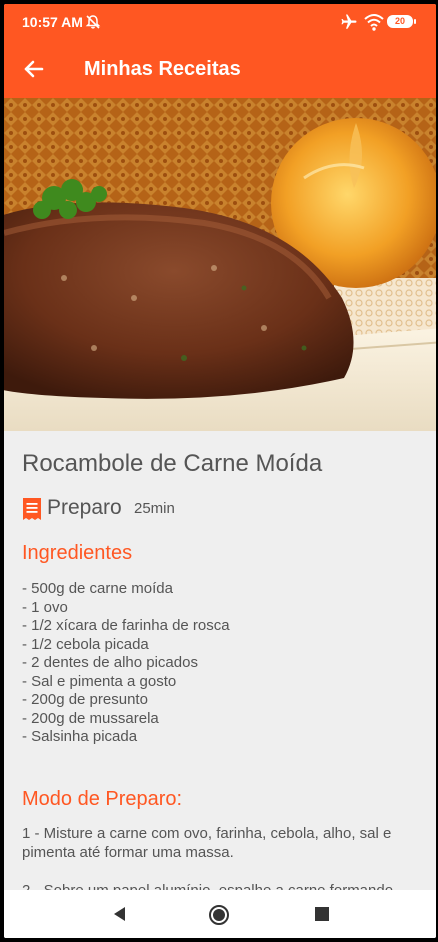 This screenshot has width=438, height=942. What do you see at coordinates (32, 511) in the screenshot?
I see `receipt-icon` at bounding box center [32, 511].